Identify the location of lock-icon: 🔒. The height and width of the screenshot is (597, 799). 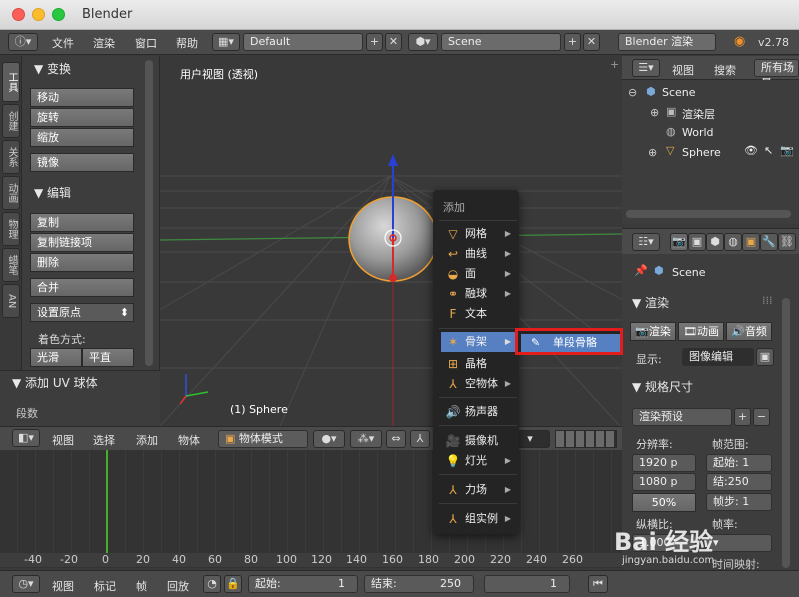
(233, 584).